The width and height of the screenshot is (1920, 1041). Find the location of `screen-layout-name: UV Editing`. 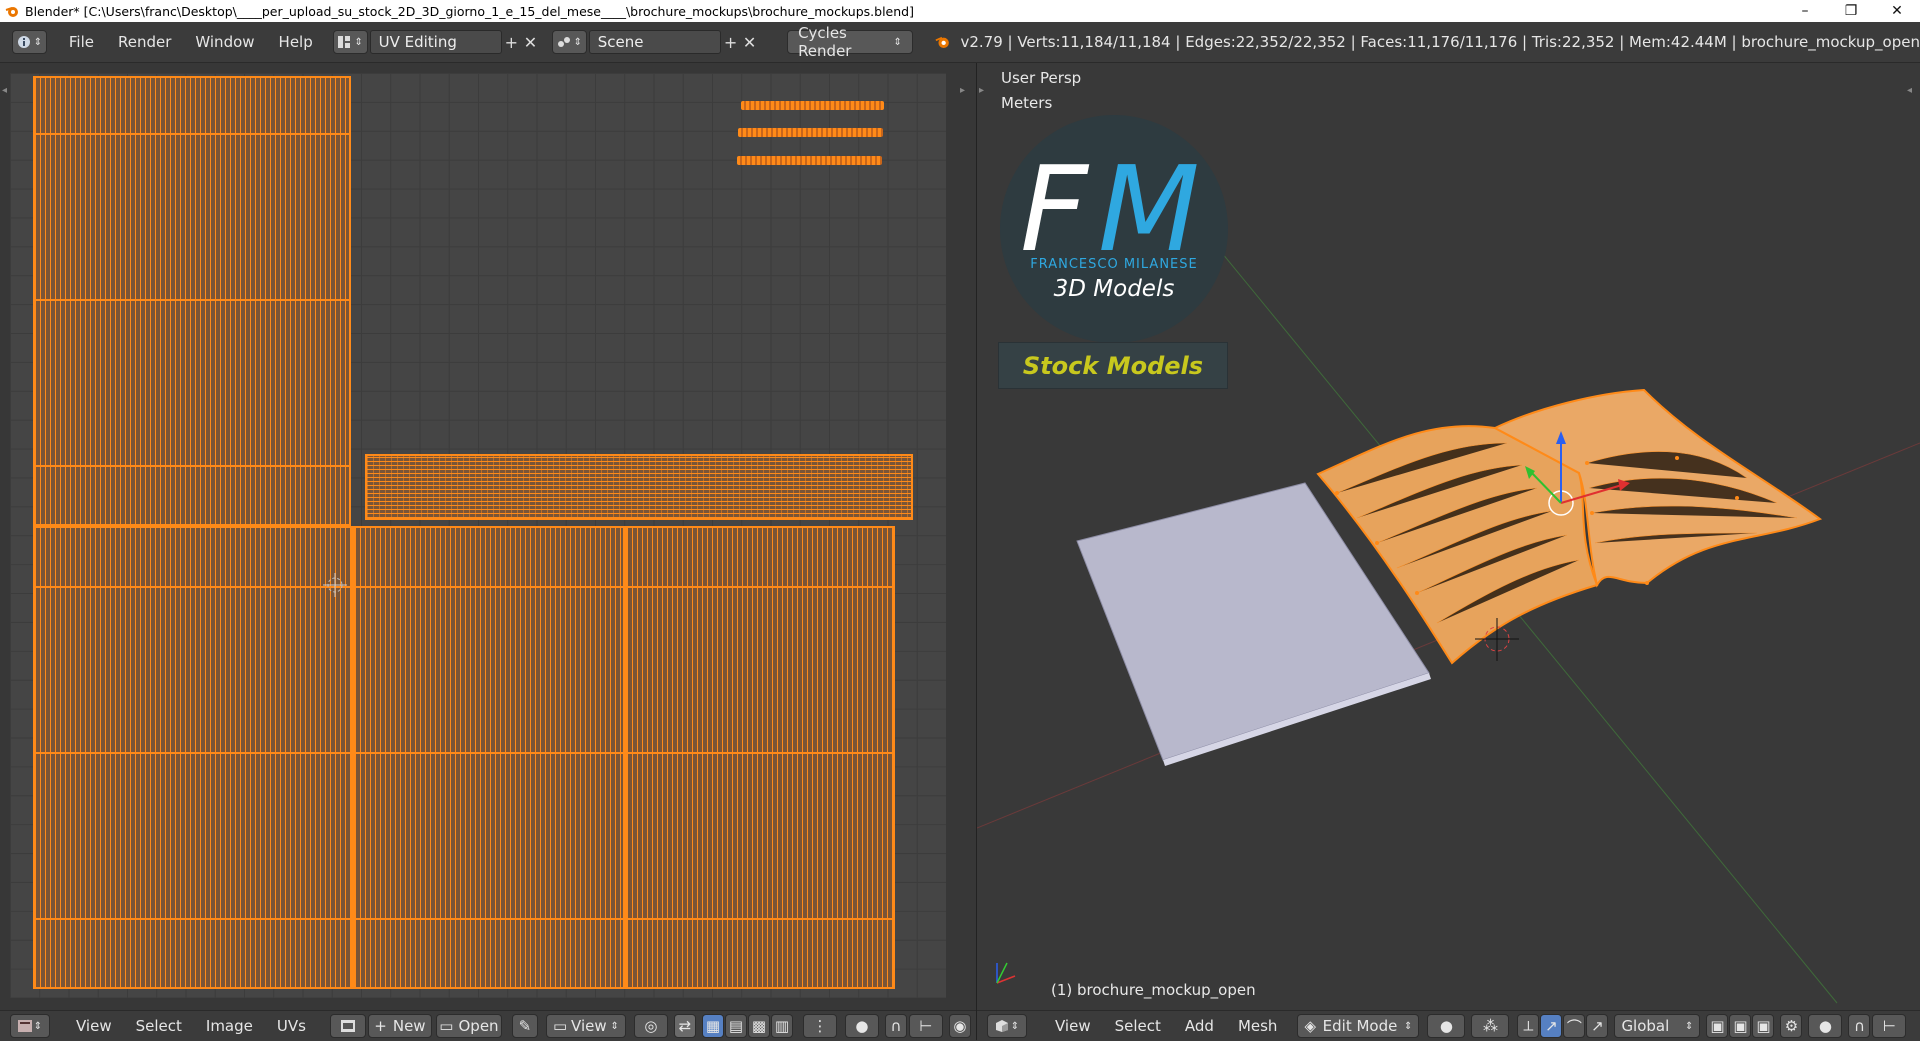

screen-layout-name: UV Editing is located at coordinates (435, 42).